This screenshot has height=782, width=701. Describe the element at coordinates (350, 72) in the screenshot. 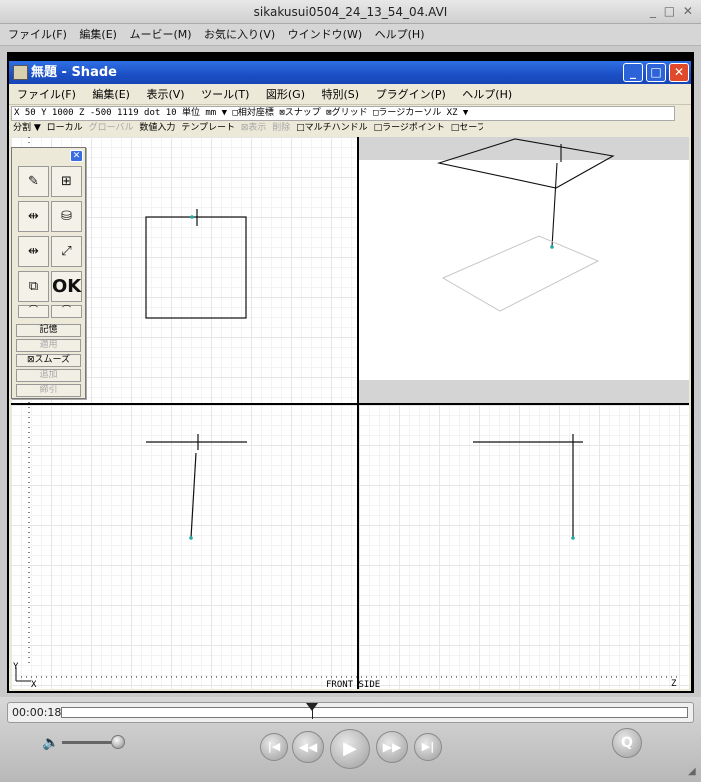

I see `shade-title-bar: 無題 - Shade` at that location.